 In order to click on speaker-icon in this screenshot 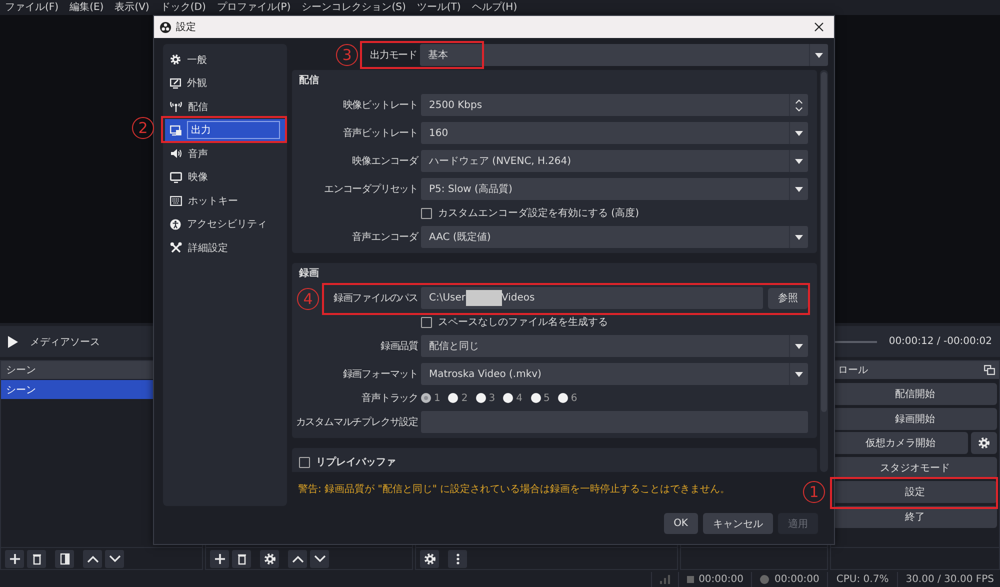, I will do `click(176, 154)`.